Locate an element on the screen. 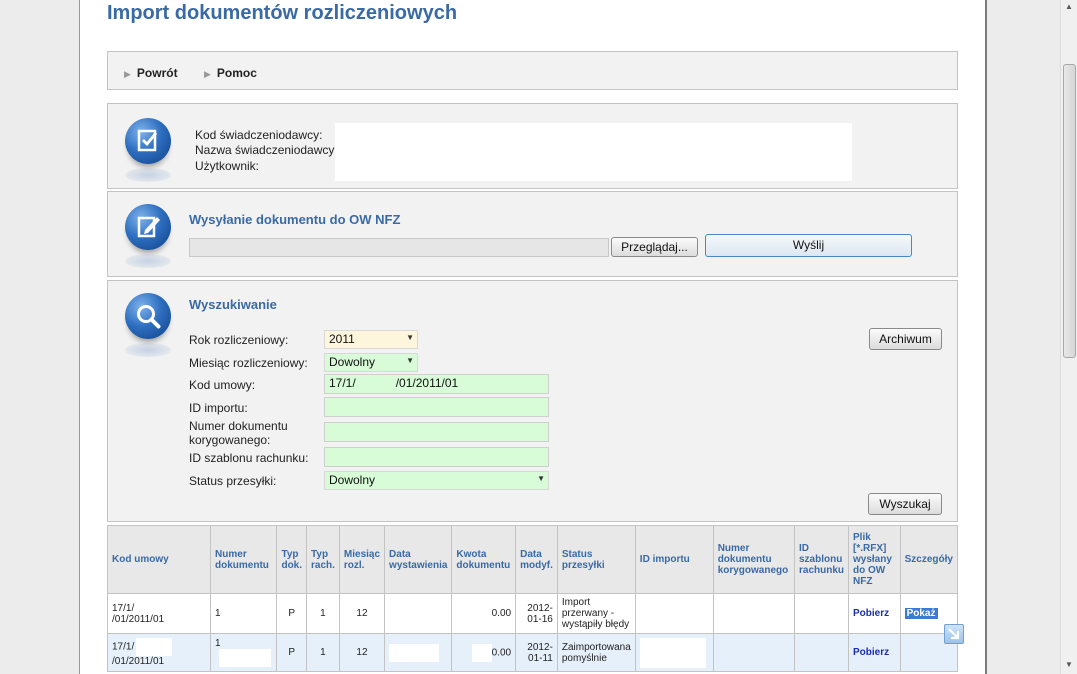  year-select-value: 2011 is located at coordinates (342, 339).